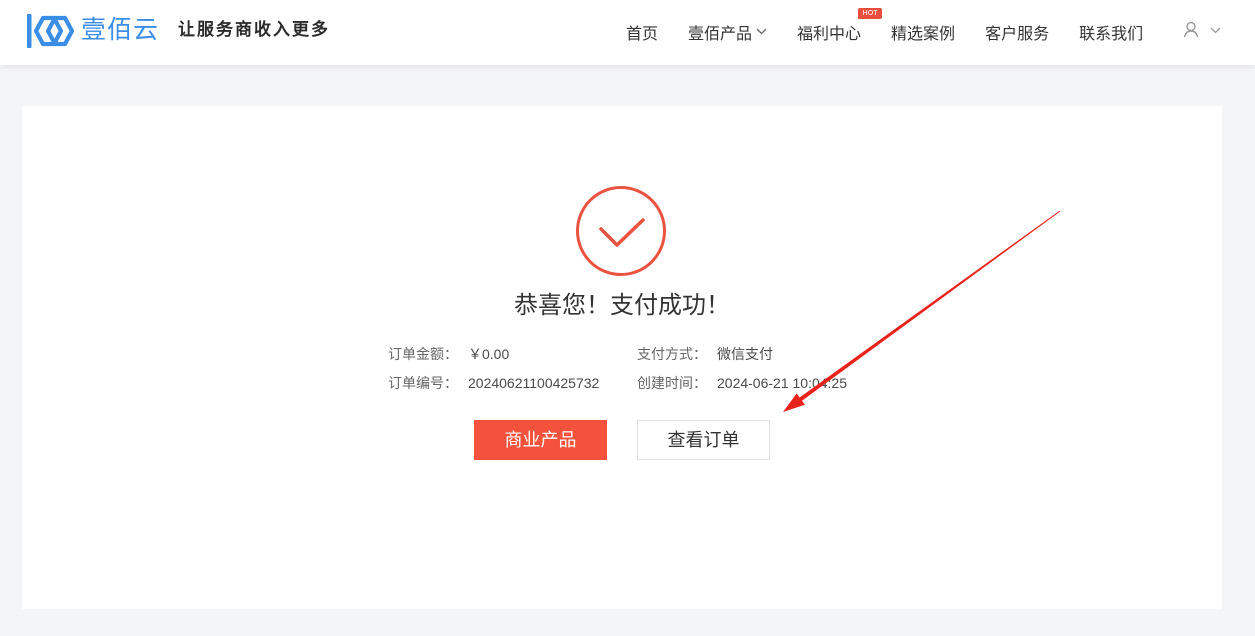 The image size is (1255, 636). What do you see at coordinates (254, 30) in the screenshot?
I see `brand-slogan: 让服务商收入更多` at bounding box center [254, 30].